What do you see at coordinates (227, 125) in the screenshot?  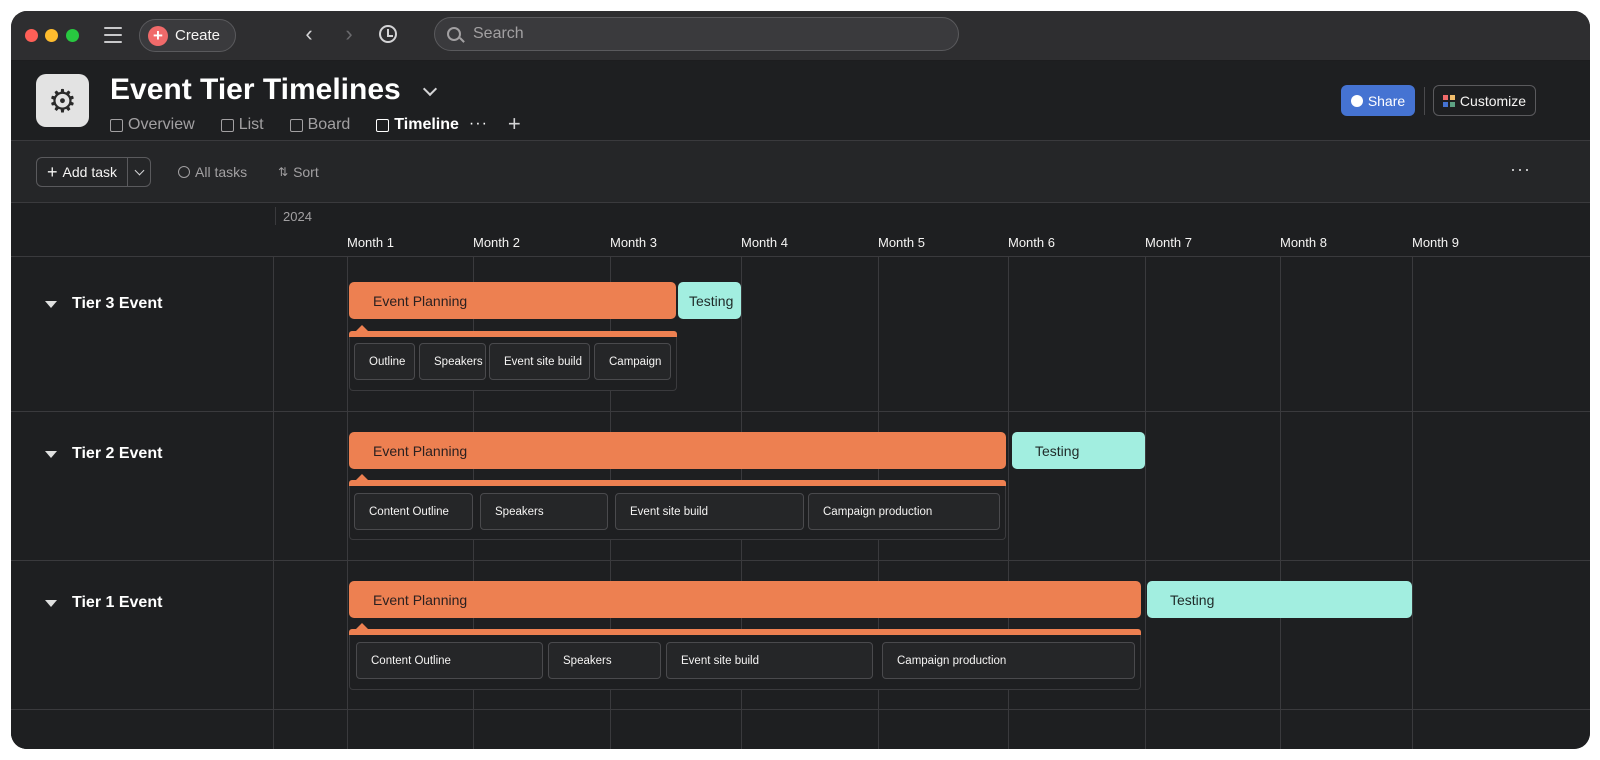 I see `list-icon` at bounding box center [227, 125].